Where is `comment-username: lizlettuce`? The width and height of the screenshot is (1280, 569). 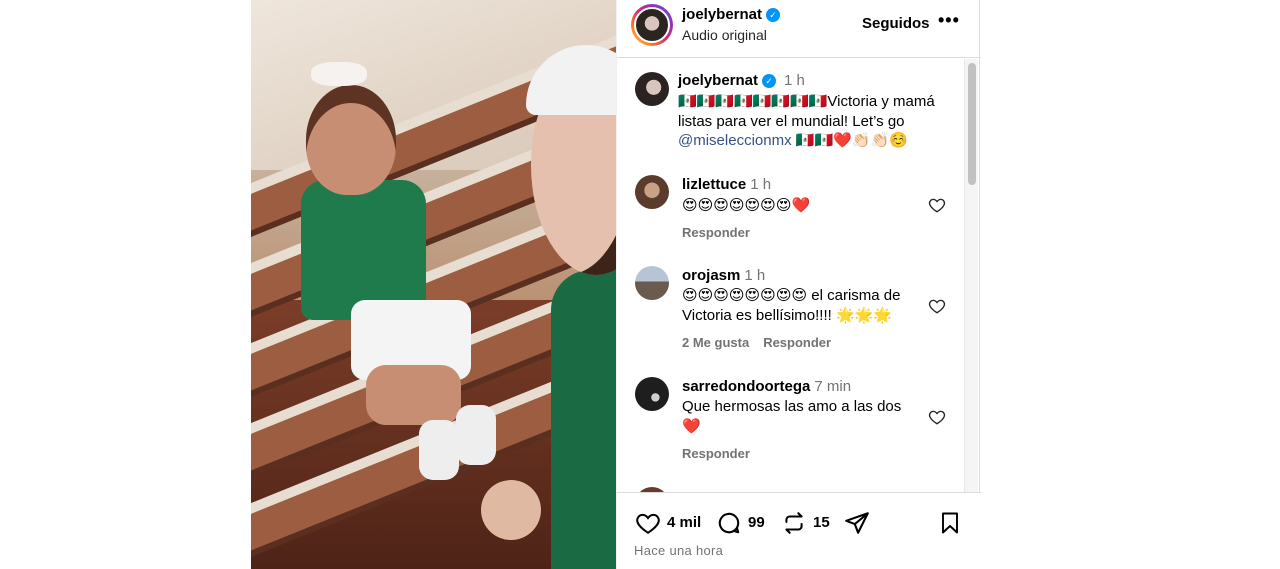 comment-username: lizlettuce is located at coordinates (714, 184).